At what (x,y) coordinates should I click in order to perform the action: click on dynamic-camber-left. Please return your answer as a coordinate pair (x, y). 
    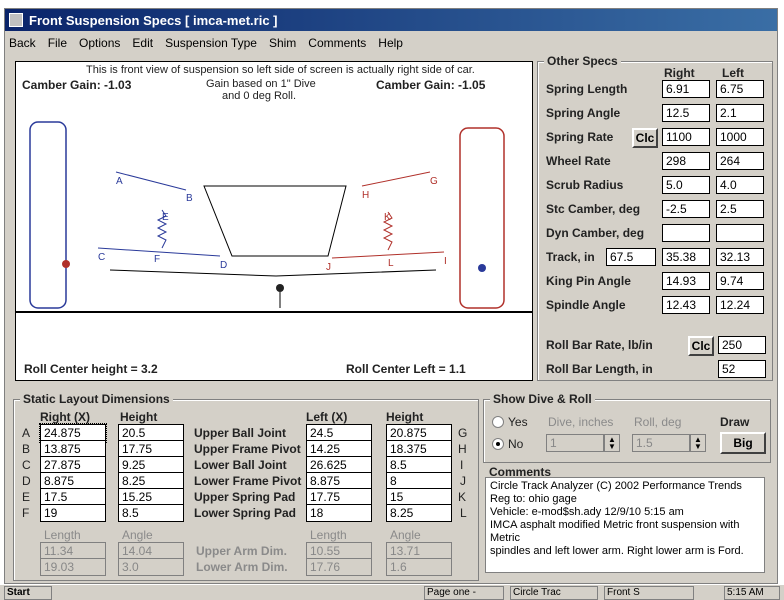
    Looking at the image, I should click on (740, 233).